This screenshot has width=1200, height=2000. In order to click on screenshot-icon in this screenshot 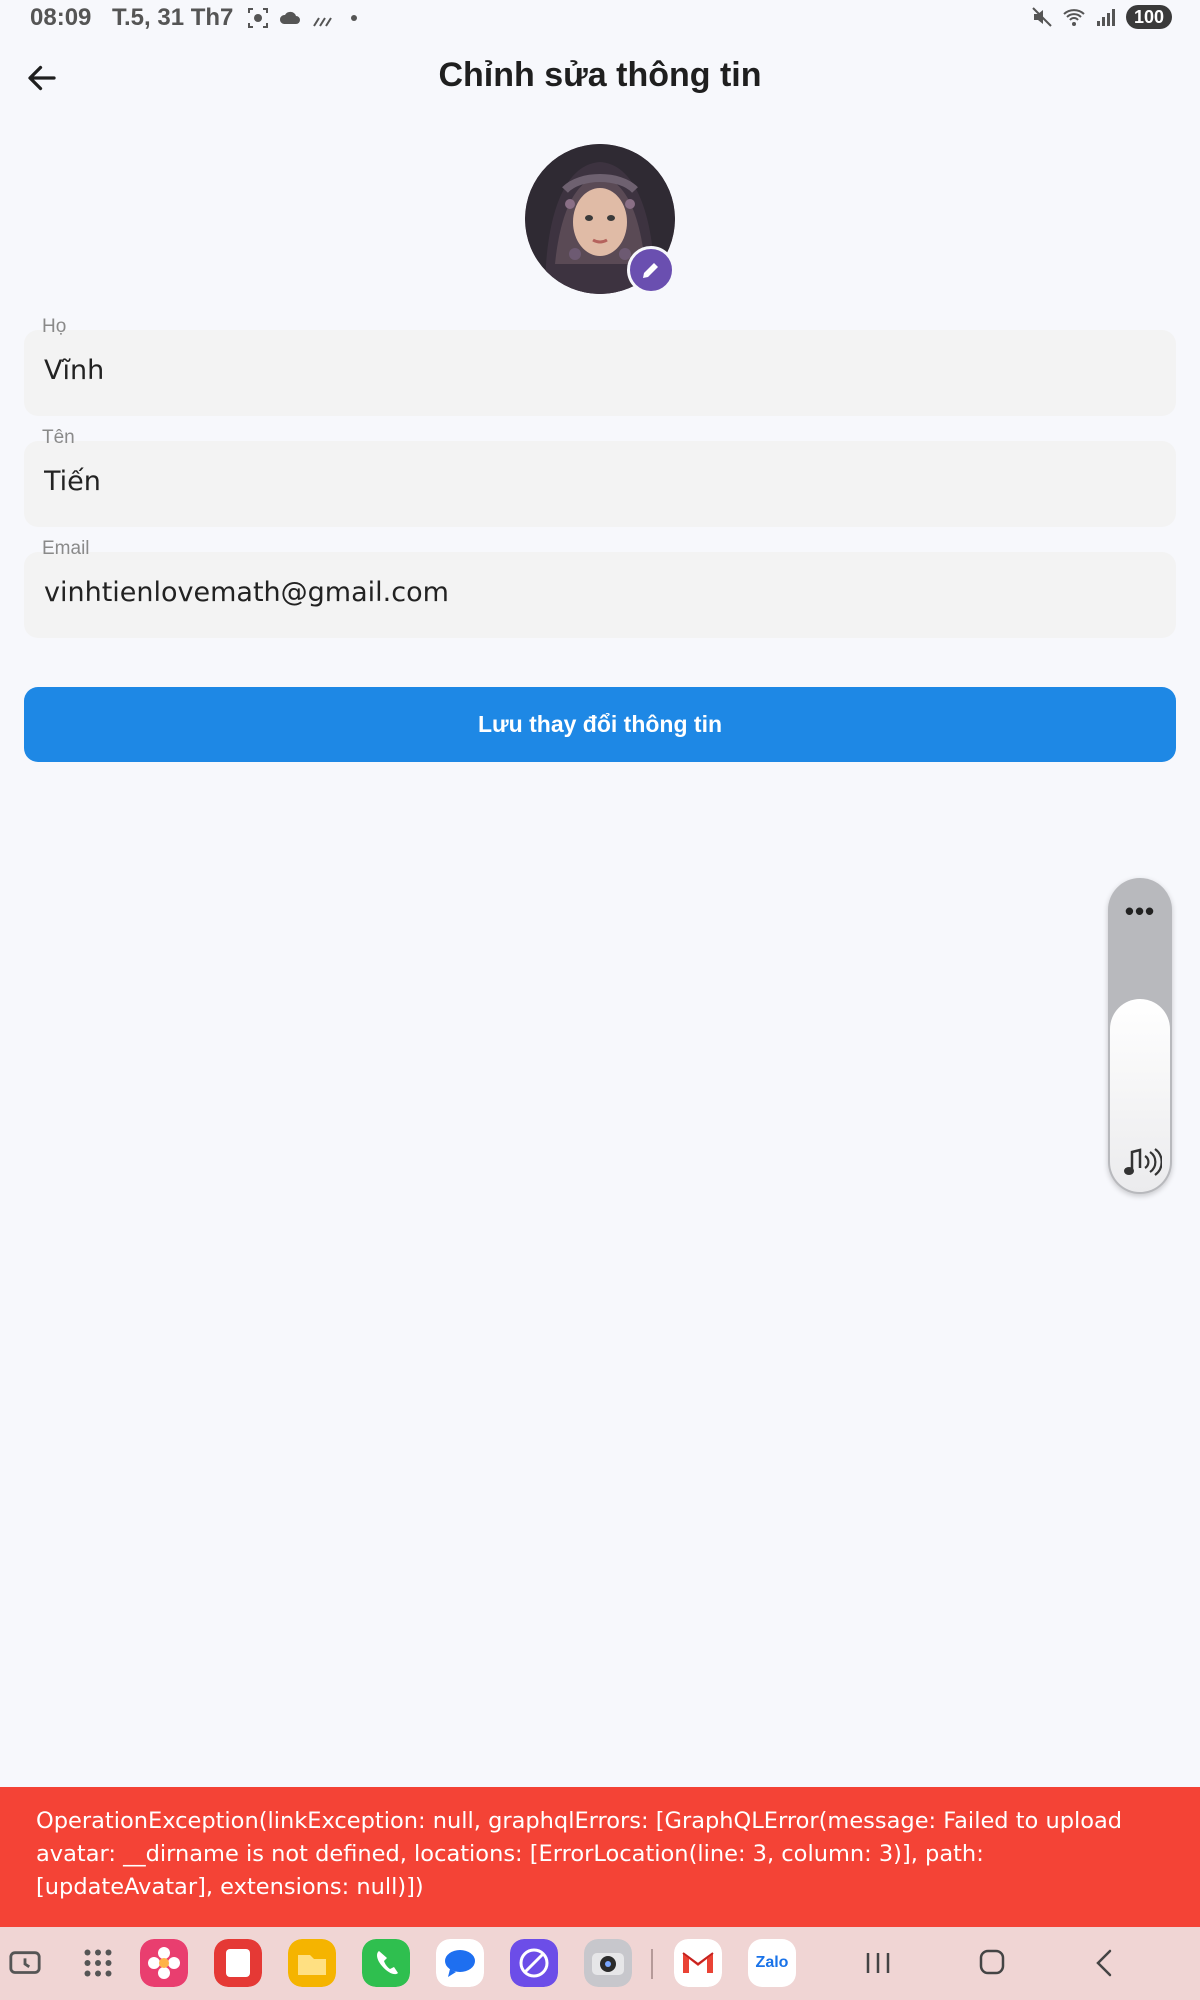, I will do `click(258, 18)`.